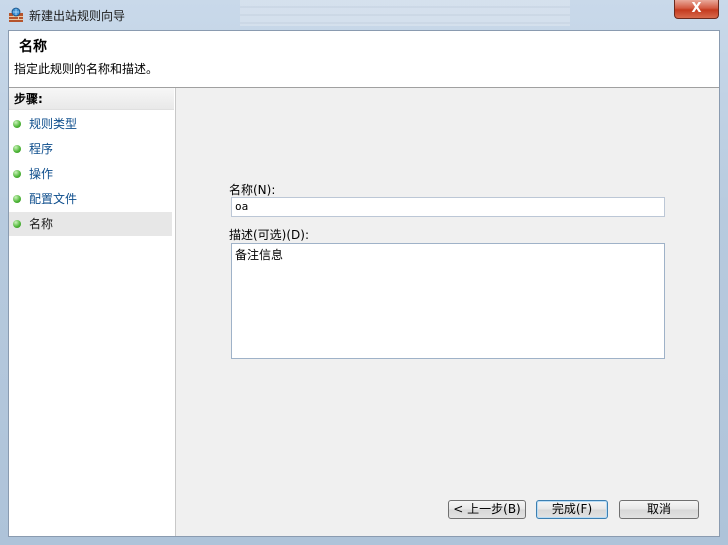 The height and width of the screenshot is (545, 728). Describe the element at coordinates (91, 99) in the screenshot. I see `steps-heading: 步骤:` at that location.